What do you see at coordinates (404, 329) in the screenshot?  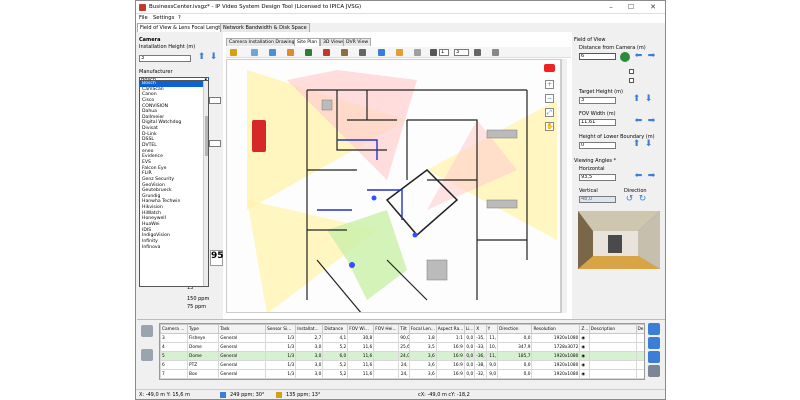 I see `column-header: Tilt` at bounding box center [404, 329].